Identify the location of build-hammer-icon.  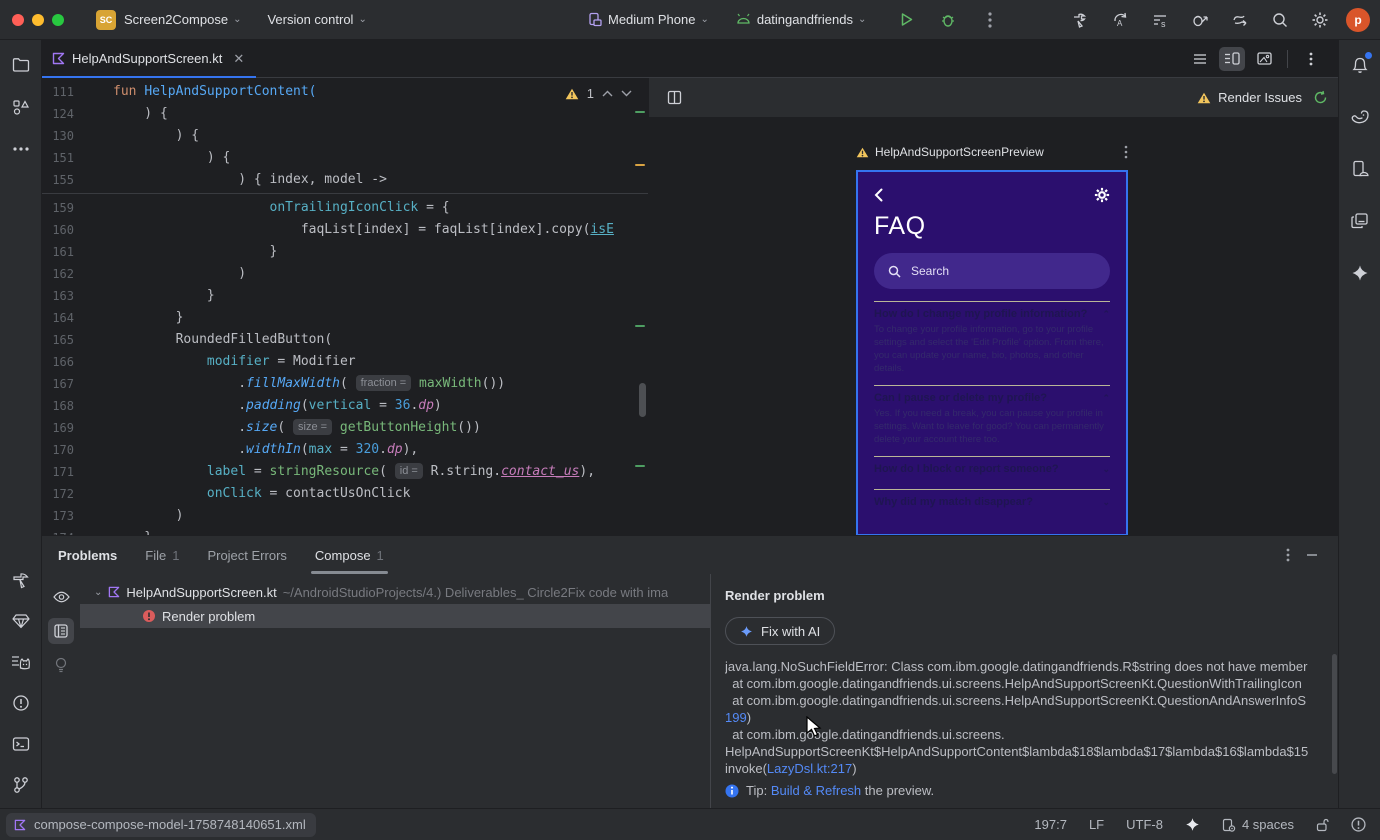
(21, 580).